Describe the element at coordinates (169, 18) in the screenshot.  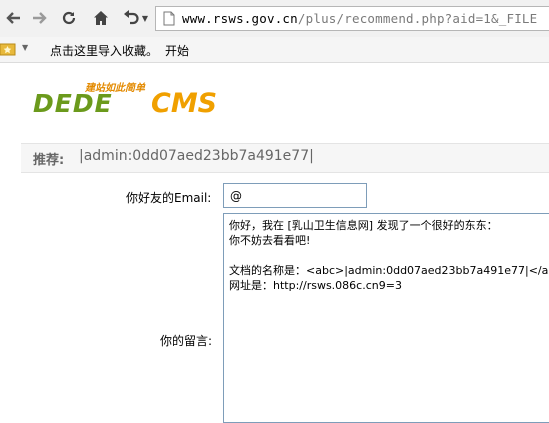
I see `page-icon` at that location.